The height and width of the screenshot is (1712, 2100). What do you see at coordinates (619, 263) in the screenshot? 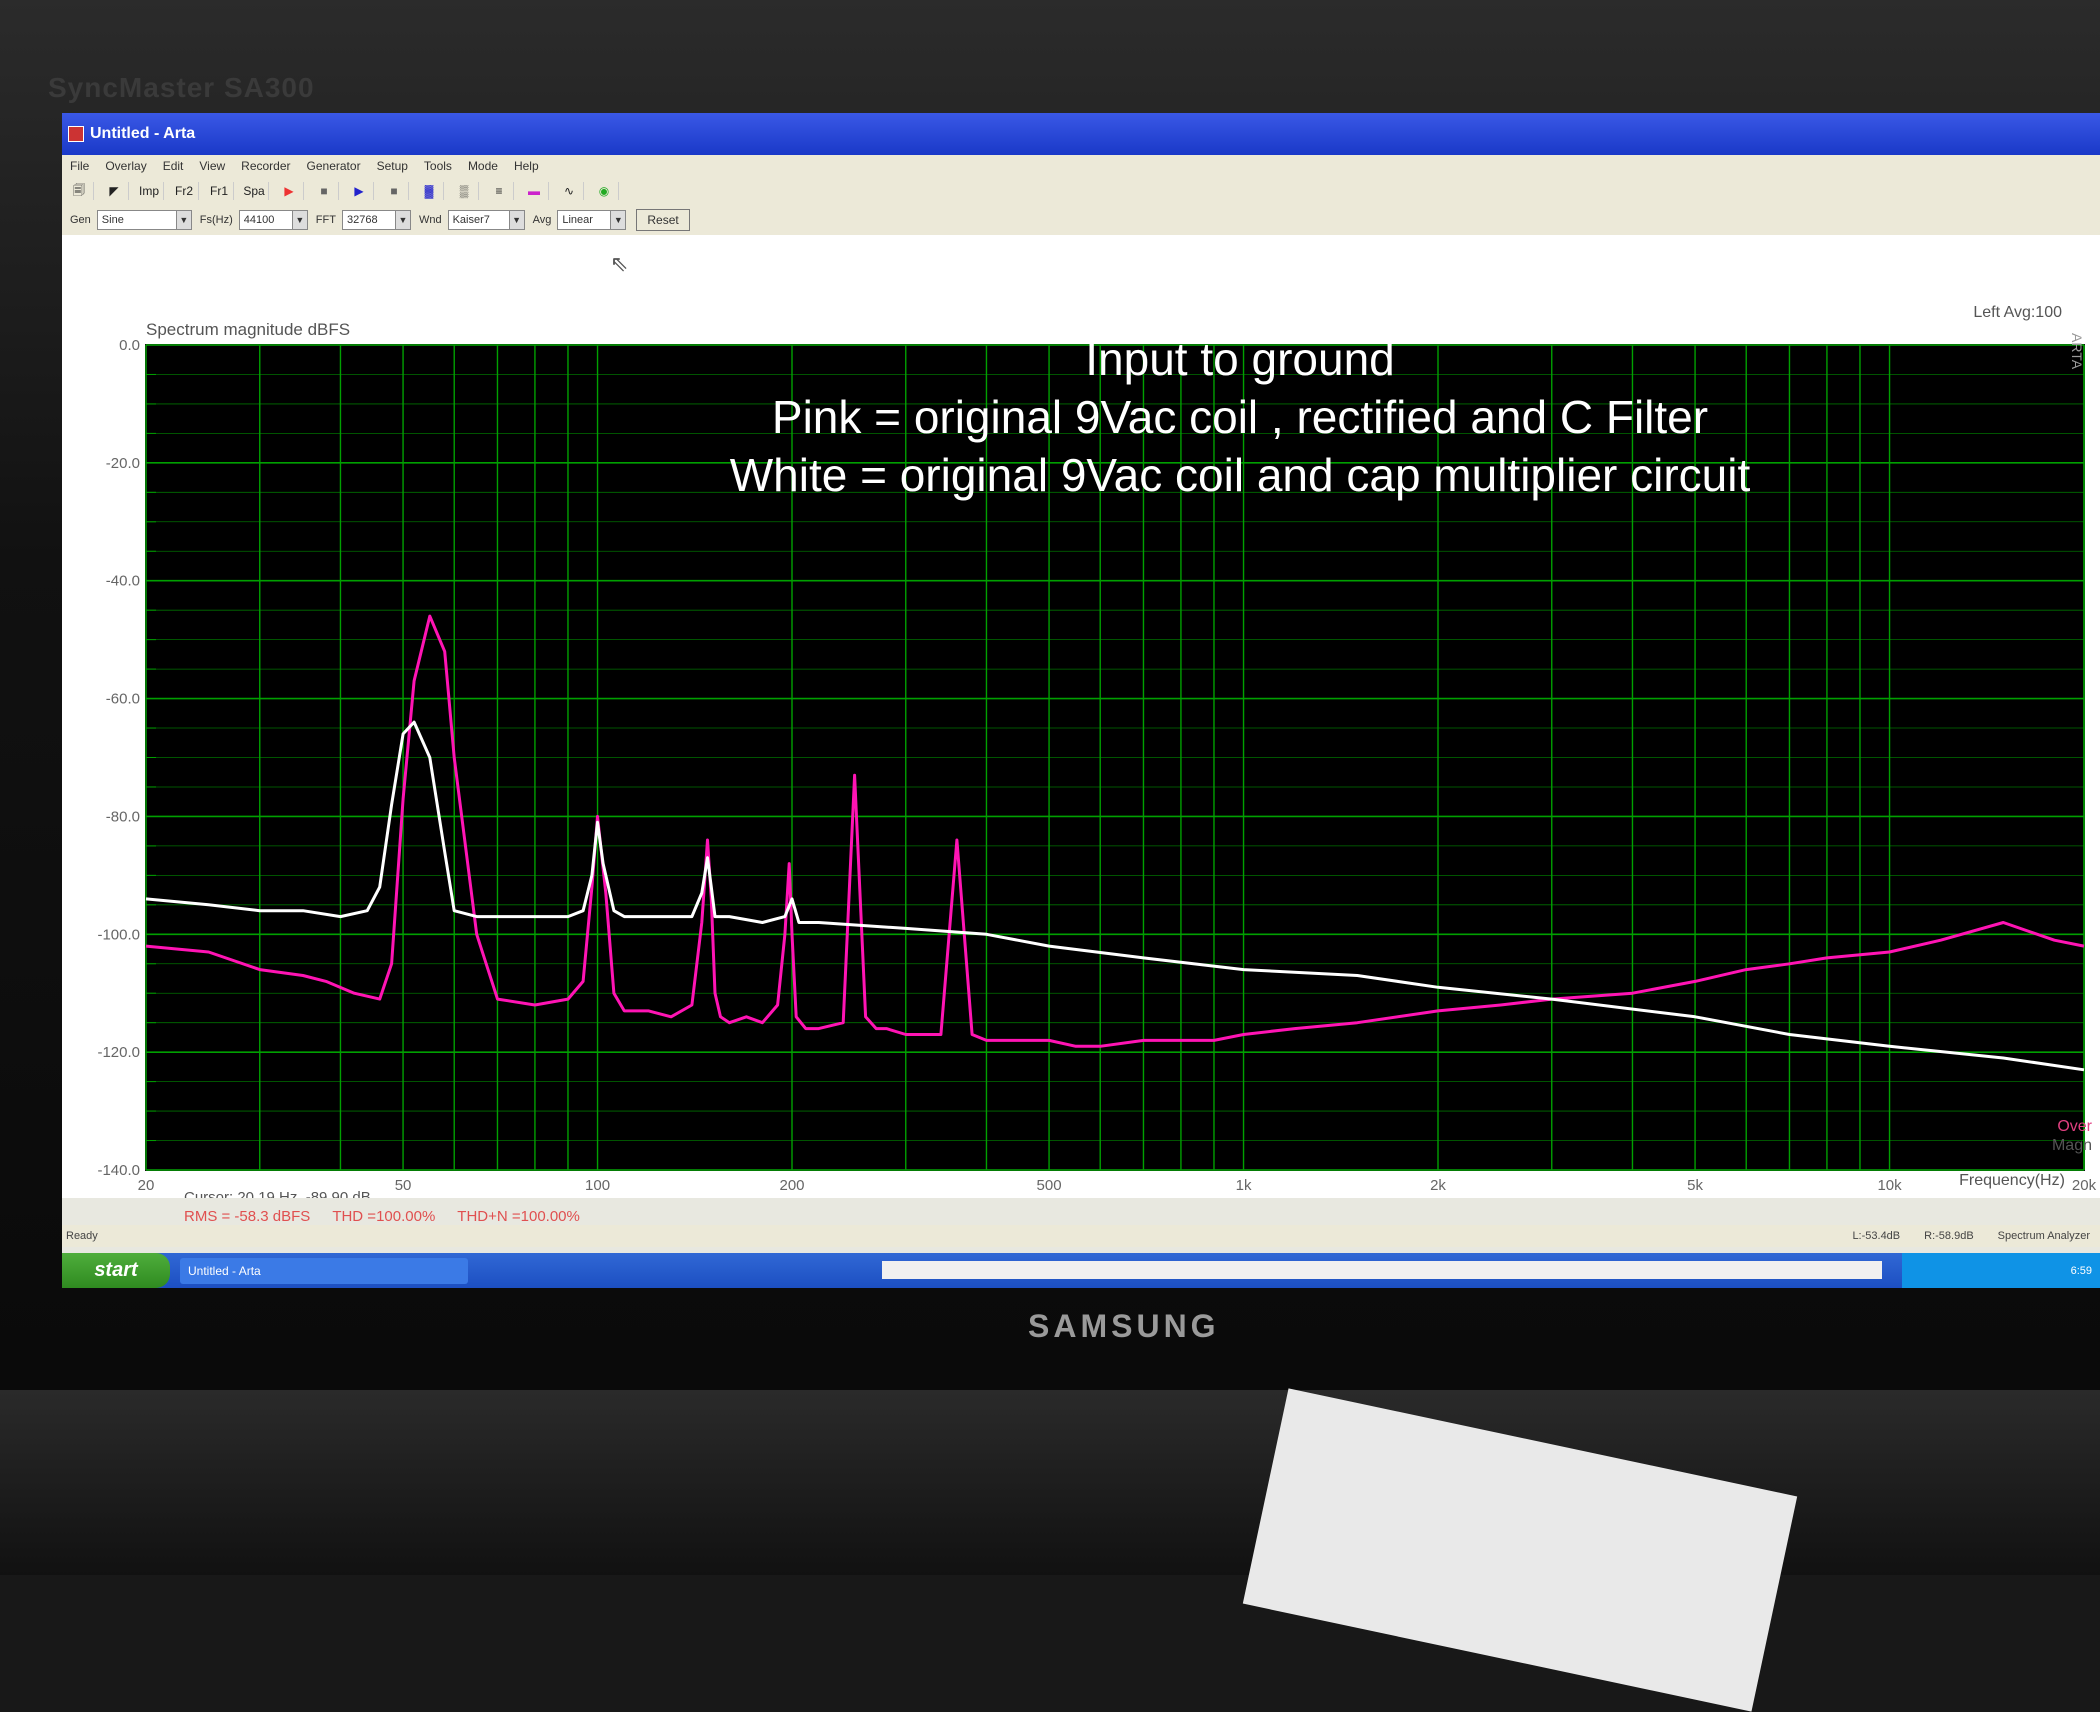
I see `mouse-pointer-icon: ⇖` at bounding box center [619, 263].